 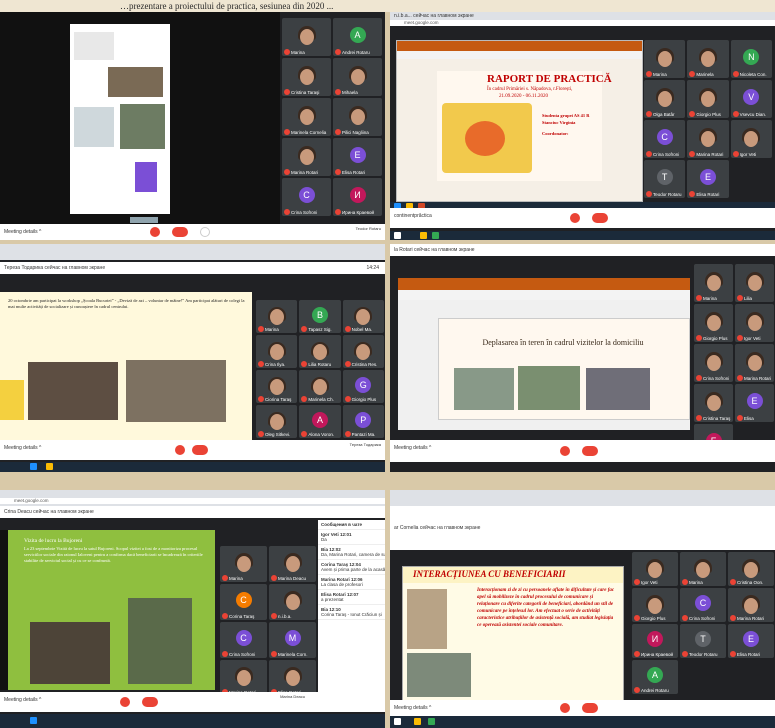 I want to click on participant-tile: Marina Deacu, so click(x=292, y=564).